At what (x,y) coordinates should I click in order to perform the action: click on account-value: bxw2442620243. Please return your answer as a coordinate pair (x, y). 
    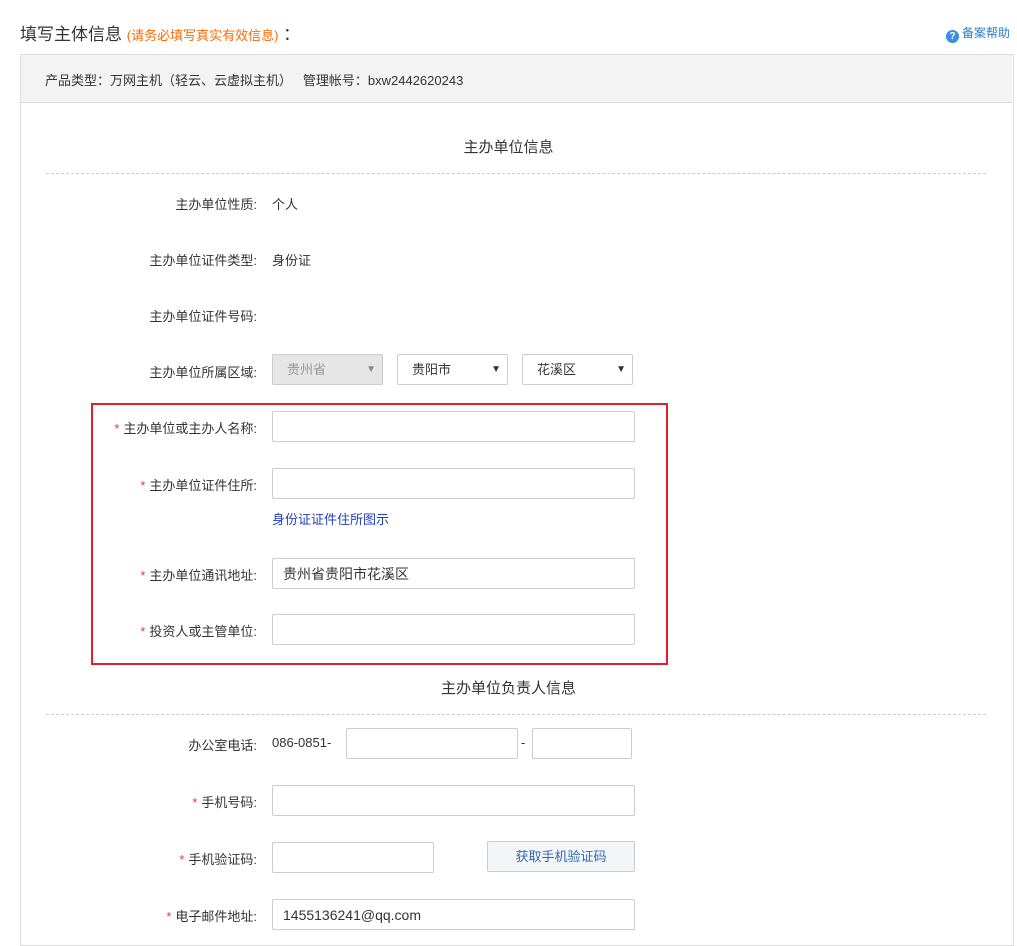
    Looking at the image, I should click on (415, 80).